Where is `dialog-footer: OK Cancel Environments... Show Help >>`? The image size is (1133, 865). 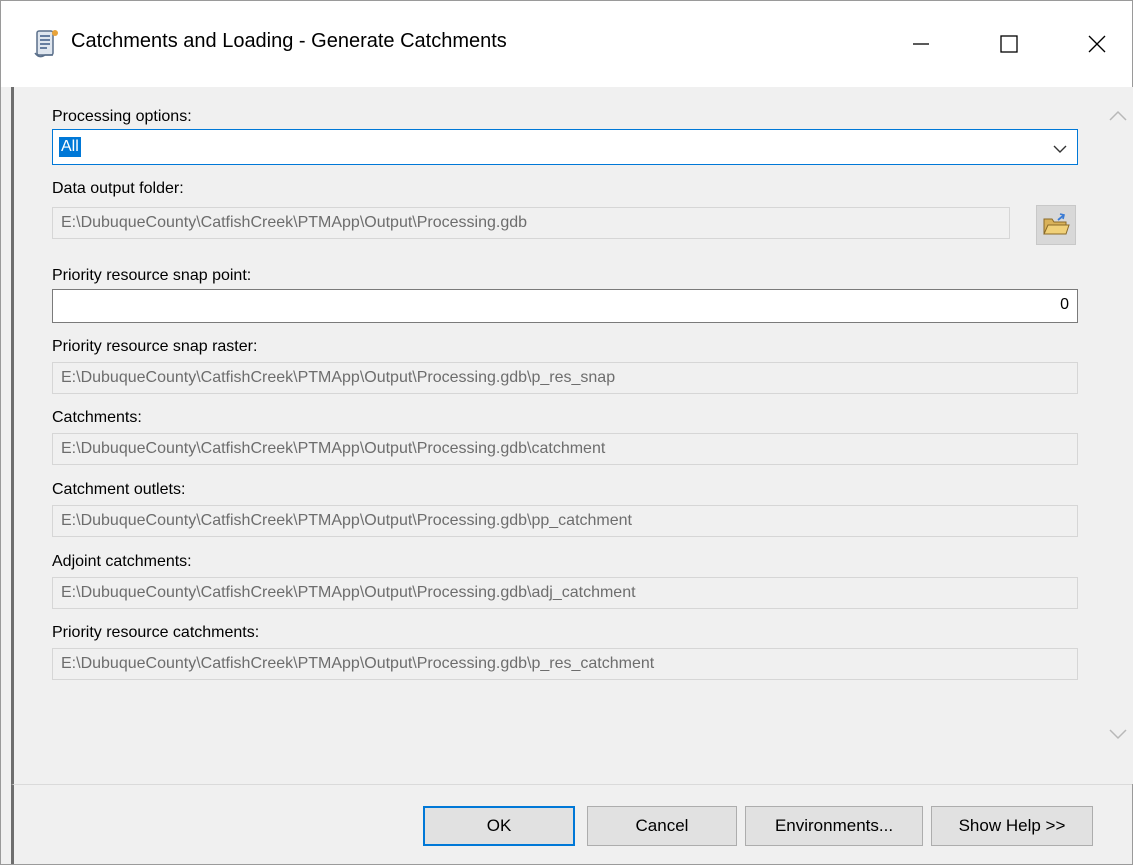
dialog-footer: OK Cancel Environments... Show Help >> is located at coordinates (571, 824).